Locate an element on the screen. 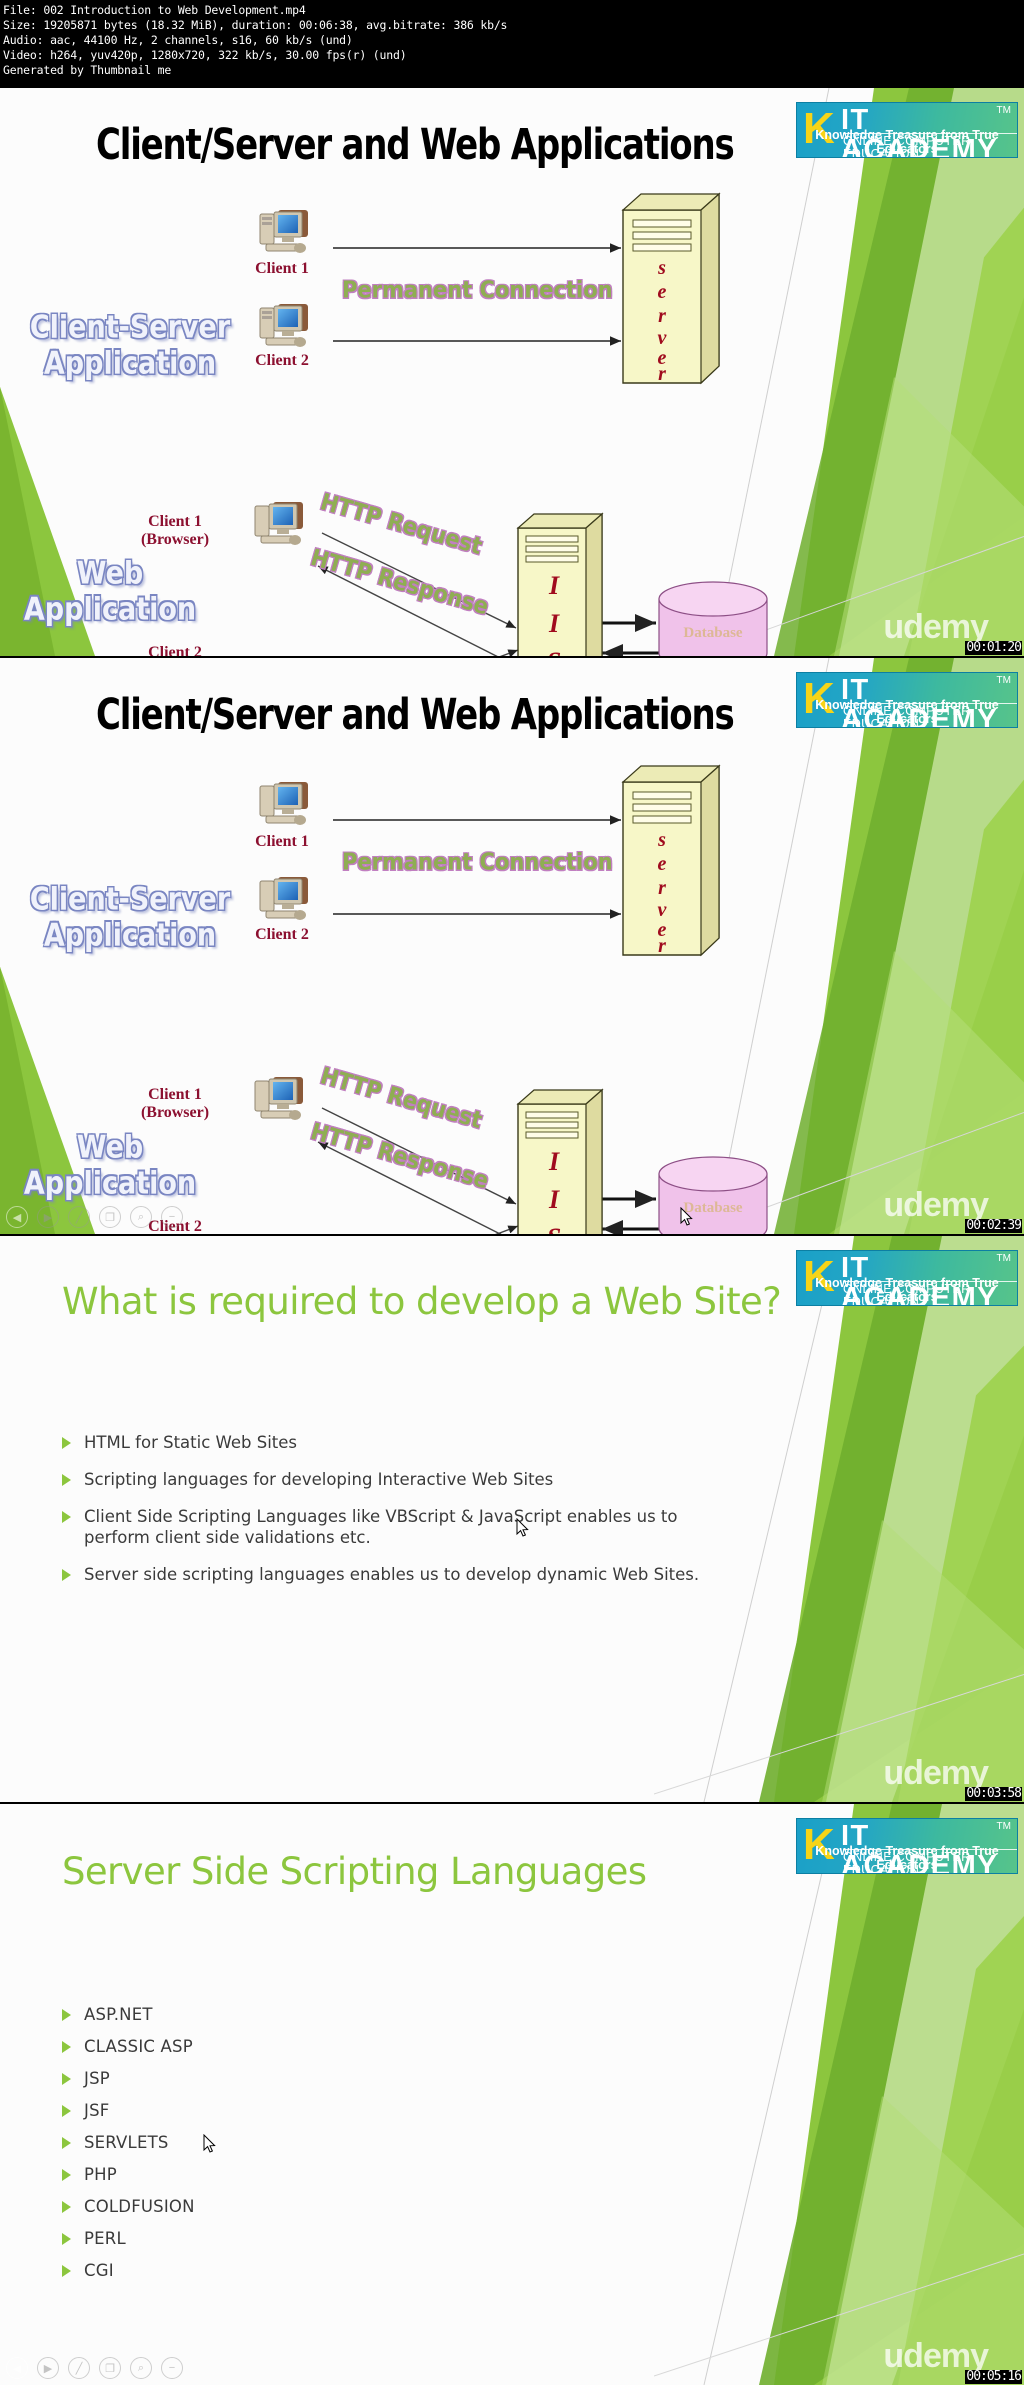 This screenshot has height=2385, width=1024. web-client-1-label: Client 1 (Browser) is located at coordinates (175, 531).